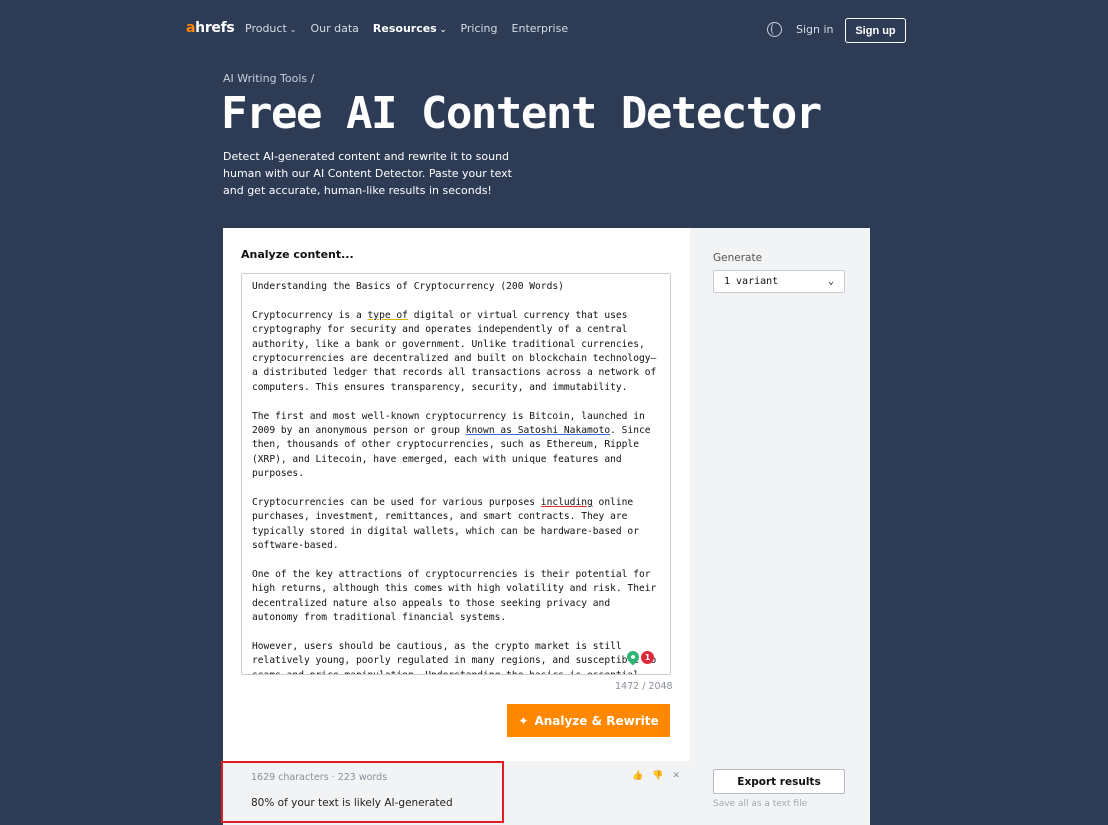  What do you see at coordinates (268, 78) in the screenshot?
I see `breadcrumb: AI Writing Tools /` at bounding box center [268, 78].